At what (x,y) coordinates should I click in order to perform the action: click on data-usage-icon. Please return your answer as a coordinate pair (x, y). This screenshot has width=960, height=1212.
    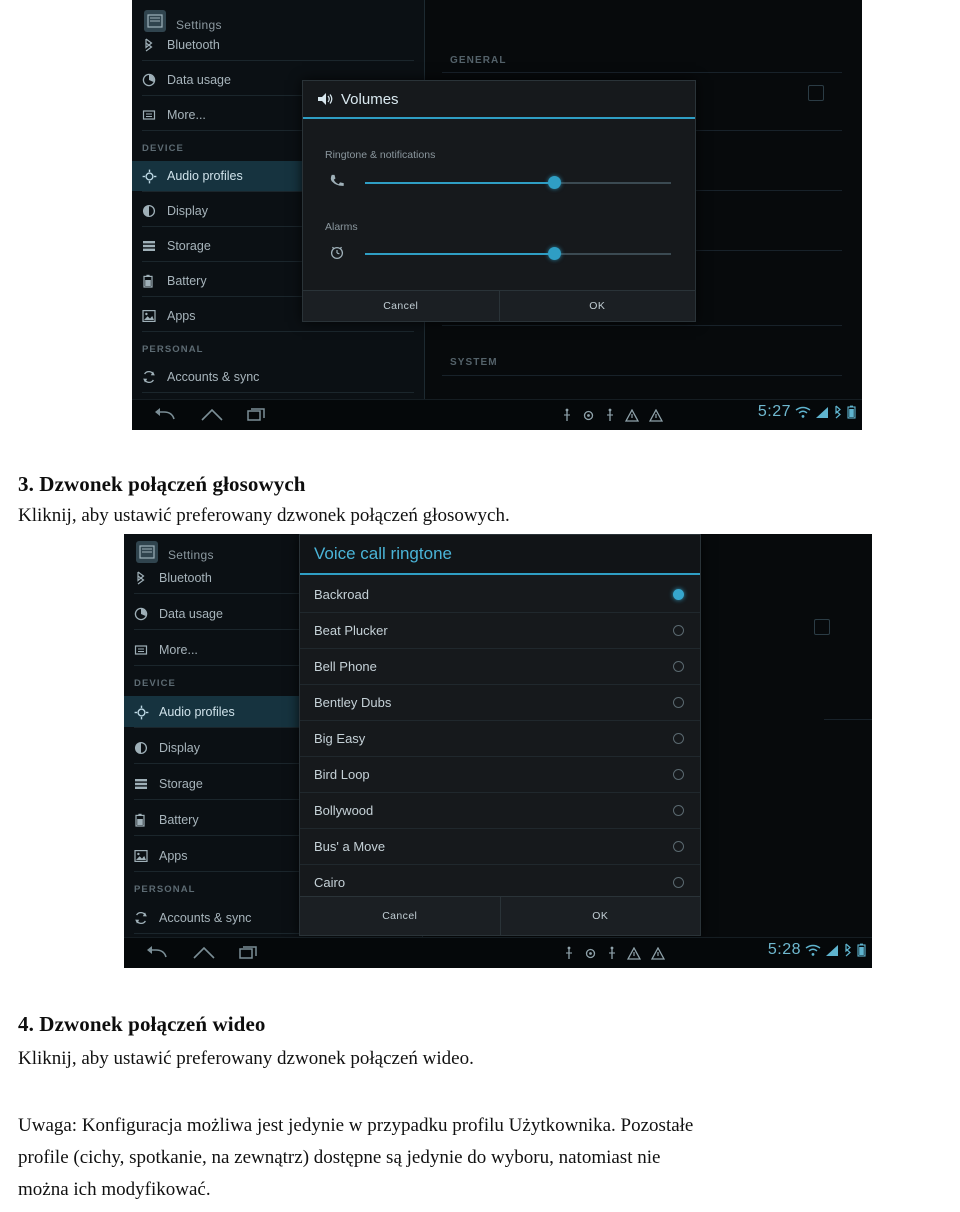
    Looking at the image, I should click on (141, 614).